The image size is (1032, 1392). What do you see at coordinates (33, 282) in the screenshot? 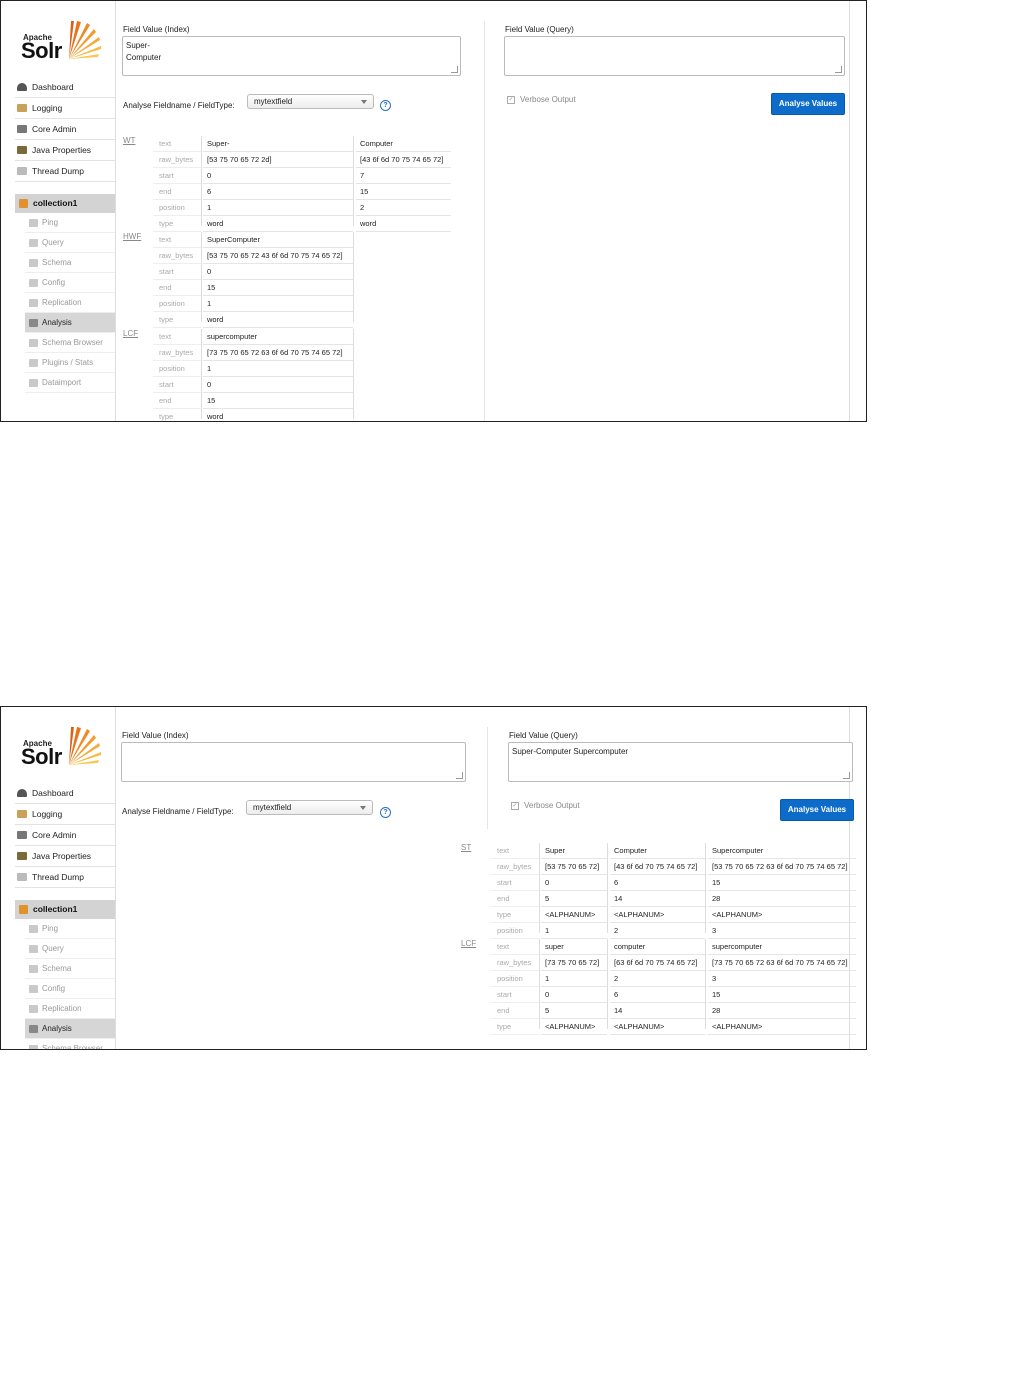
I see `config-icon` at bounding box center [33, 282].